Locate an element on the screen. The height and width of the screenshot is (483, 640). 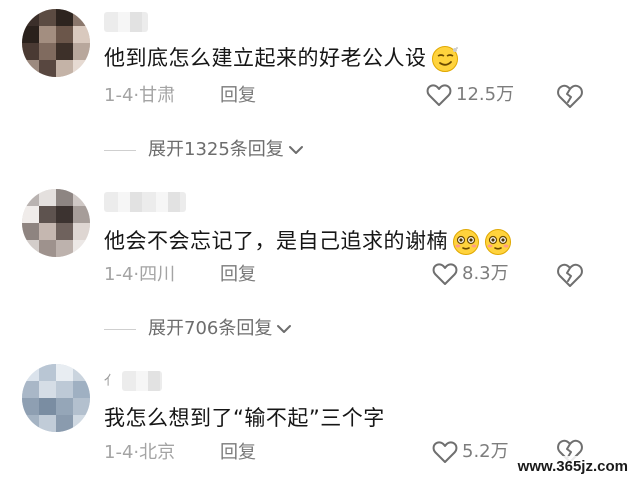
comment-text: 他到底怎么建立起来的好老公人设 is located at coordinates (281, 58).